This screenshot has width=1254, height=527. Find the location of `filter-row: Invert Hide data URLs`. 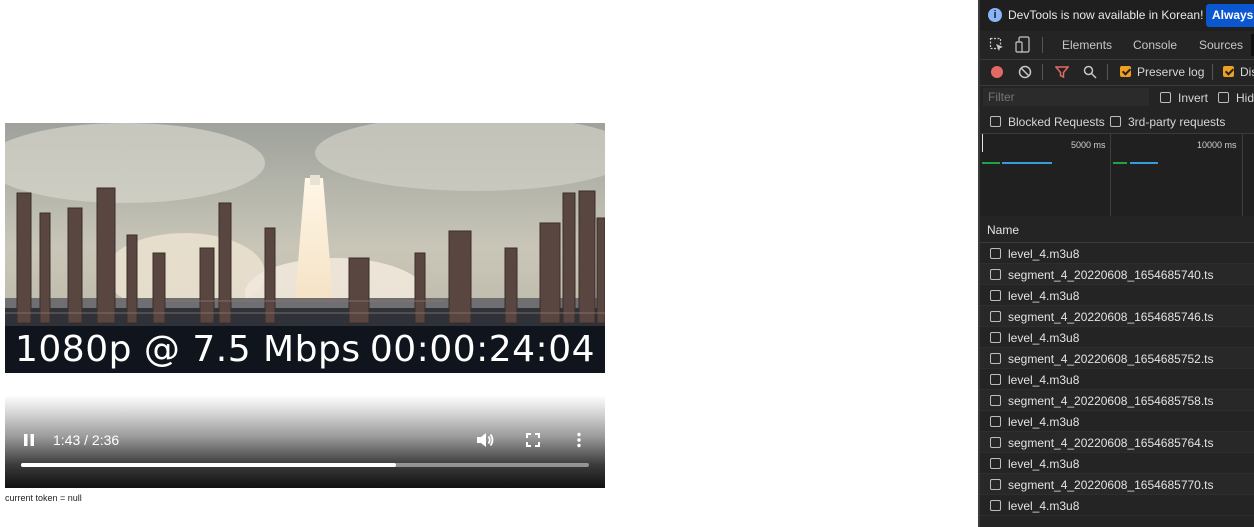

filter-row: Invert Hide data URLs is located at coordinates (1117, 98).